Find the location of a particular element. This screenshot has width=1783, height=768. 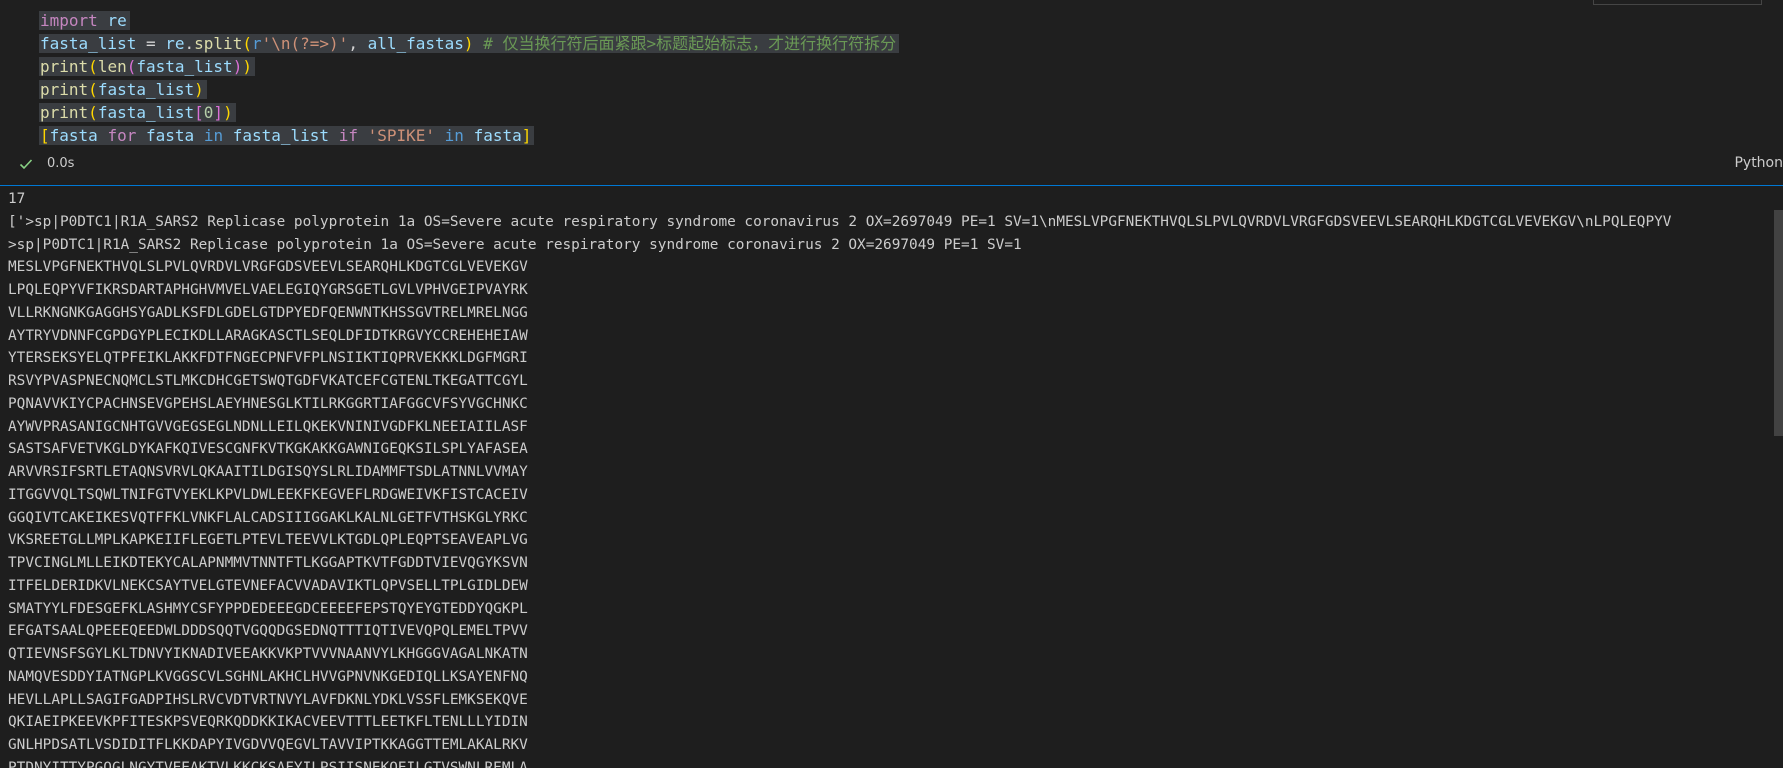

number-literal: 0 is located at coordinates (208, 112).